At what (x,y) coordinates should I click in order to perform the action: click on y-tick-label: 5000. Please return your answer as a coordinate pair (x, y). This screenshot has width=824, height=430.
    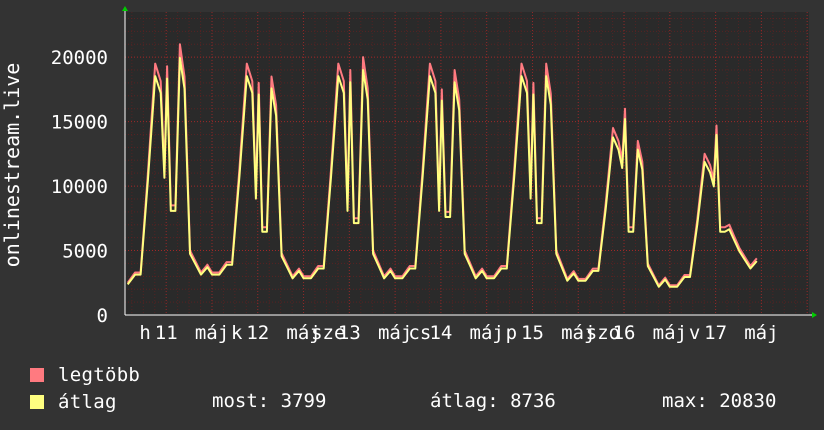
    Looking at the image, I should click on (85, 252).